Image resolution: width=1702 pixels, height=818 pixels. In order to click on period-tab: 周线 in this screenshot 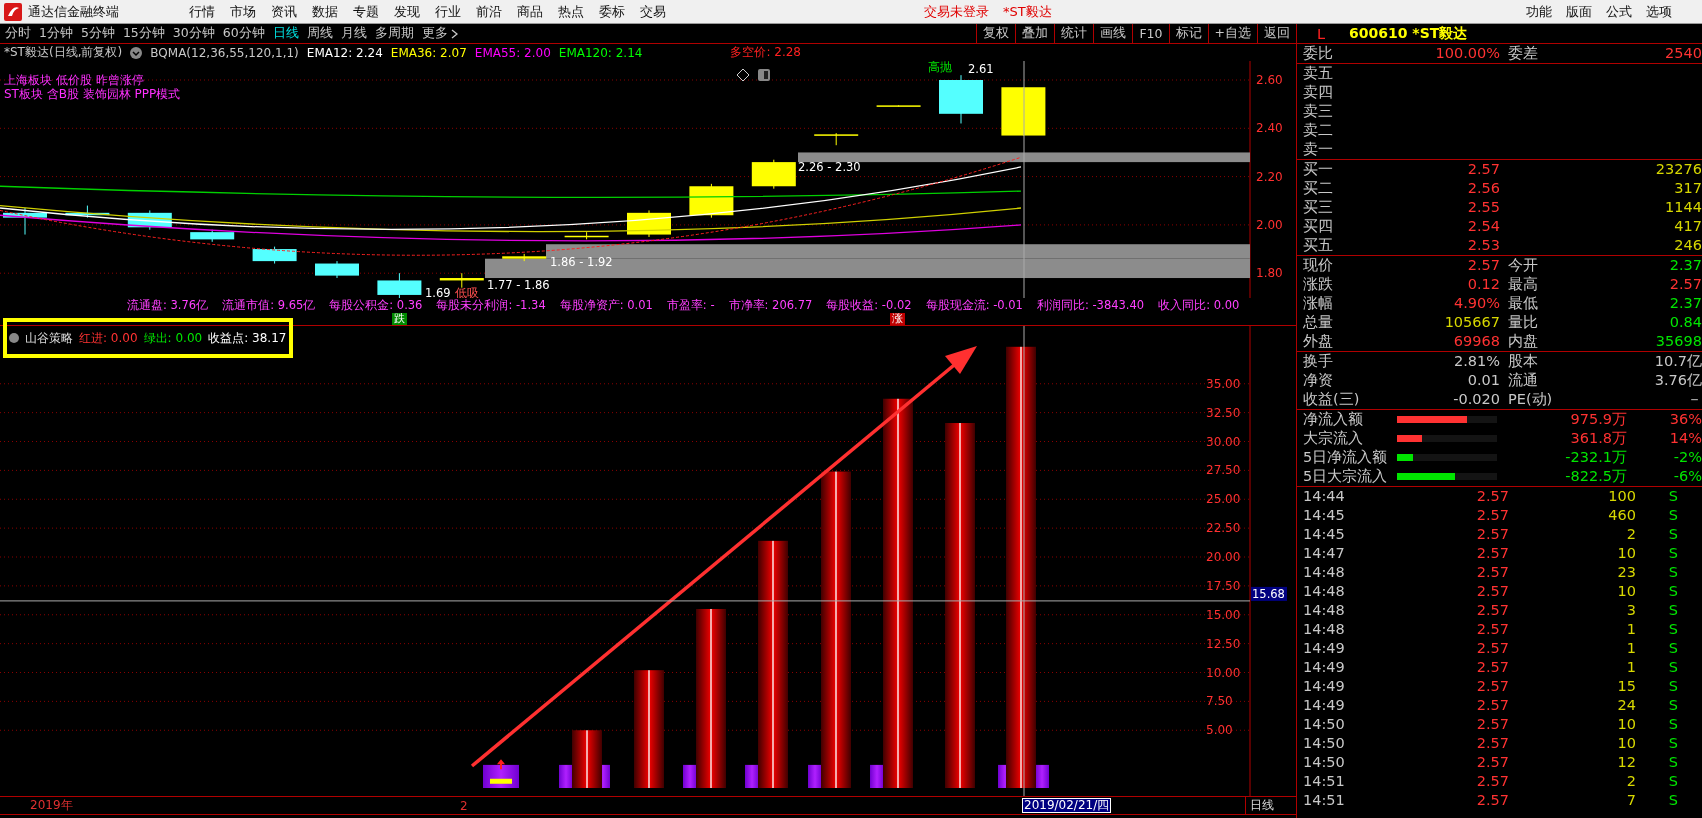, I will do `click(319, 33)`.